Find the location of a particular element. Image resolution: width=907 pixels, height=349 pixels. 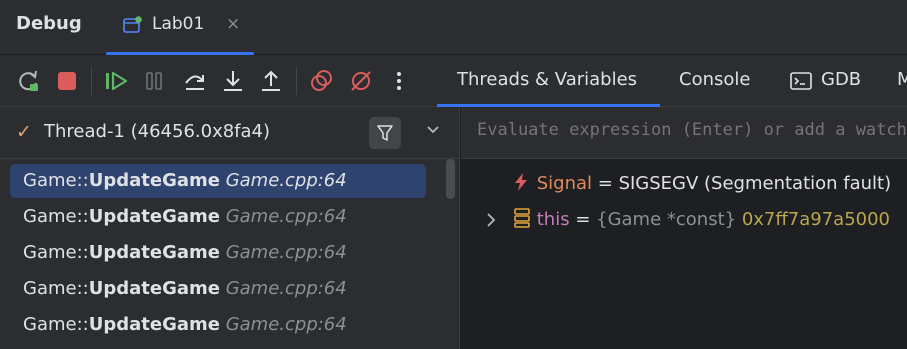

close-icon: × is located at coordinates (233, 24).